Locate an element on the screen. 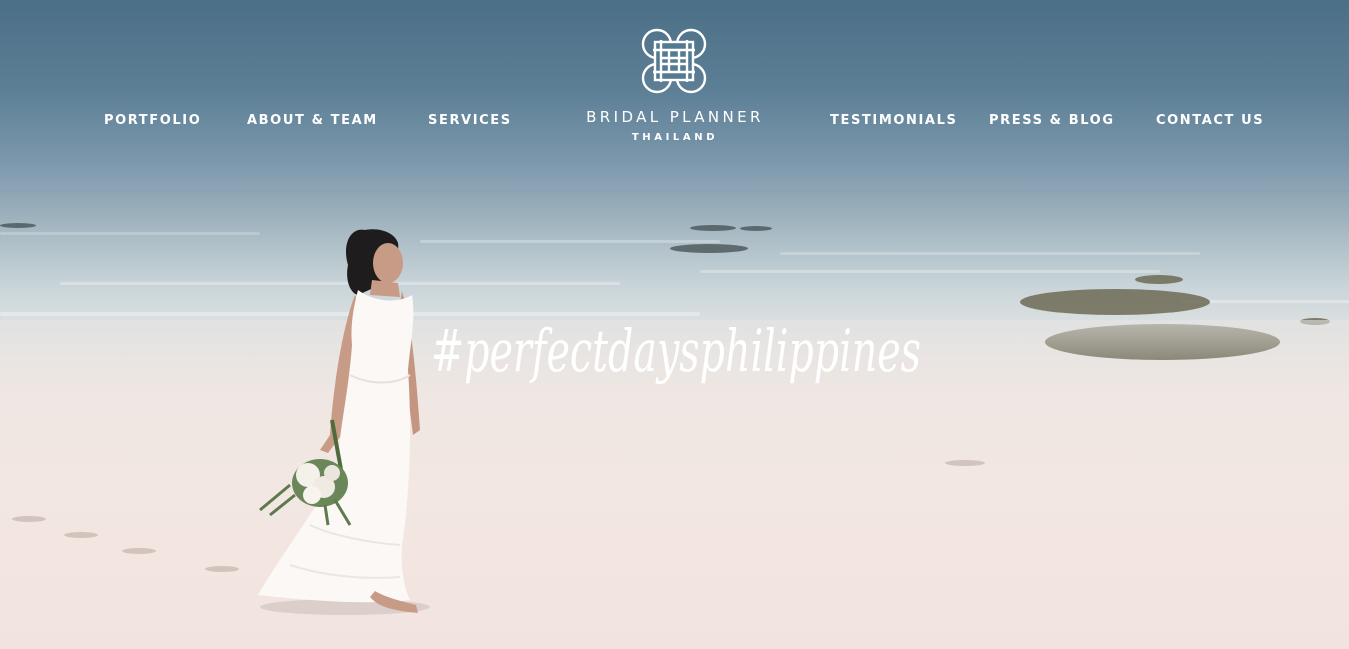 This screenshot has height=649, width=1349. nav-press-blog: PRESS & BLOG is located at coordinates (1052, 120).